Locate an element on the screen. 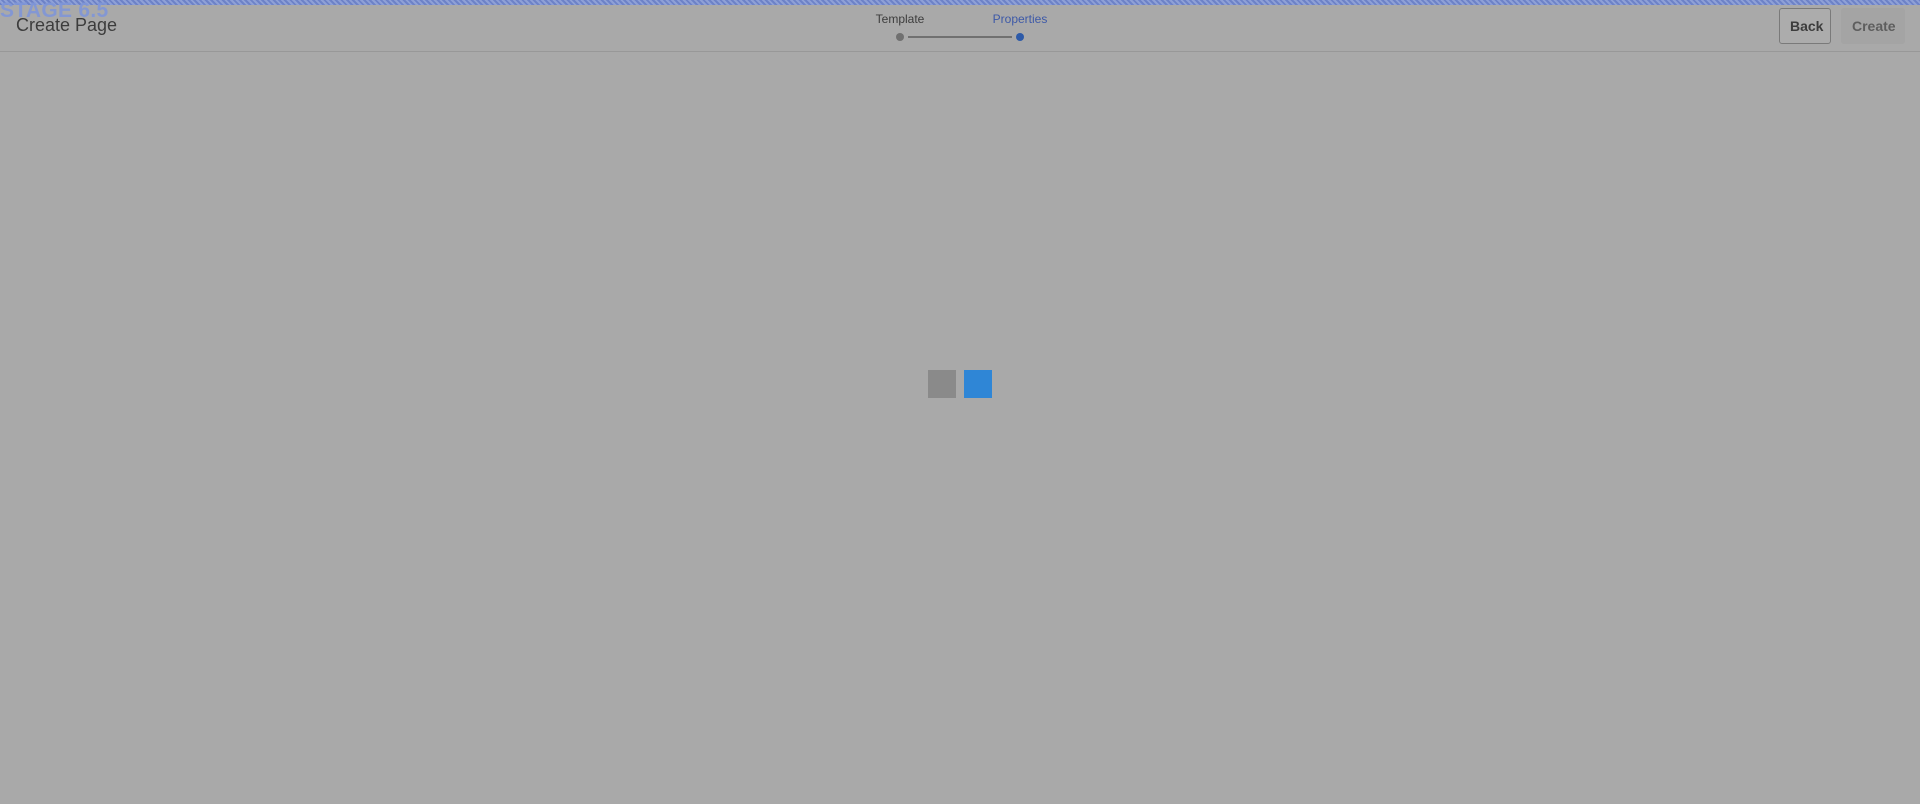  environment-stripe is located at coordinates (960, 2).